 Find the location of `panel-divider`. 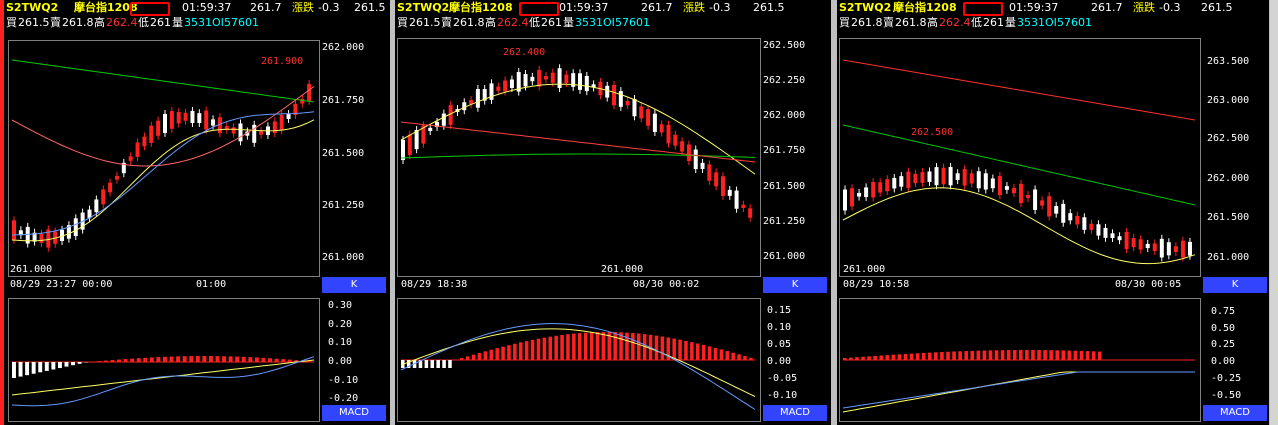

panel-divider is located at coordinates (2, 212).